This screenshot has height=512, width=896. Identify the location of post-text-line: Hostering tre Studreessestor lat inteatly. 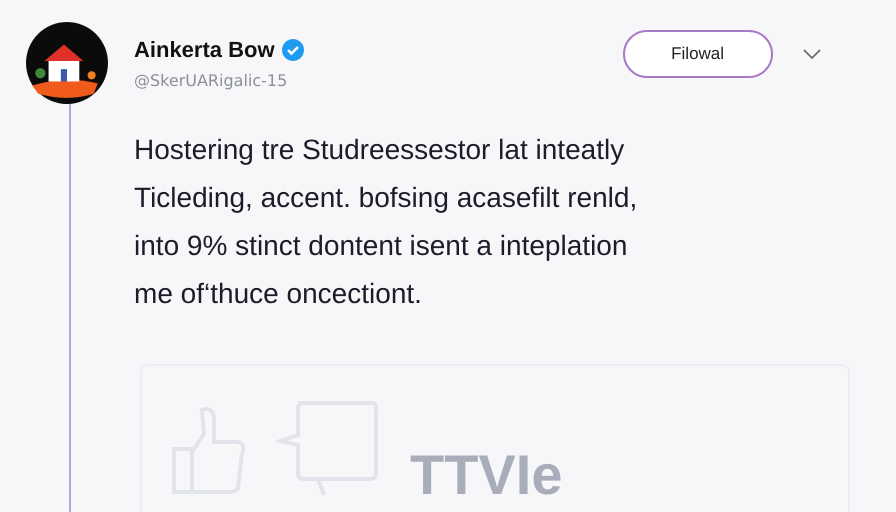
(380, 150).